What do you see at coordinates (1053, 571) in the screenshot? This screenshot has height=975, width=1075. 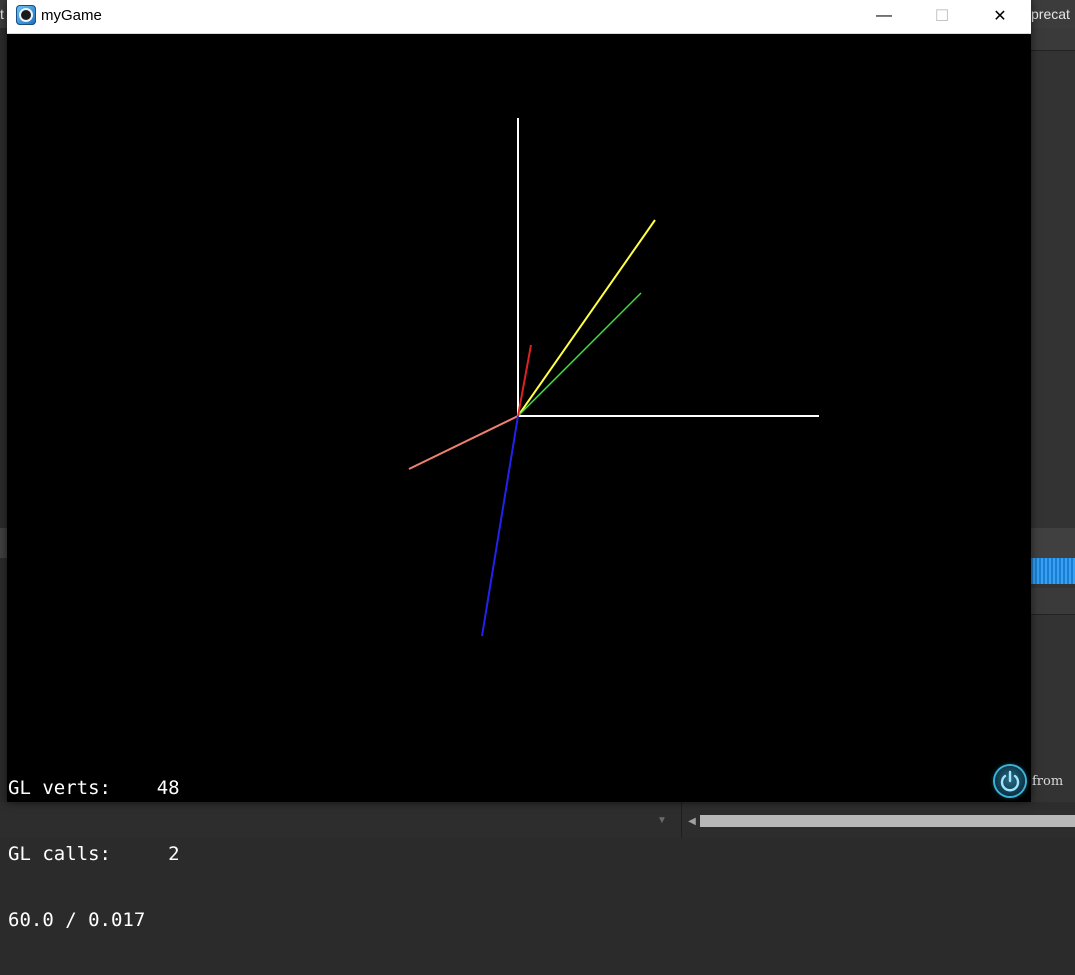 I see `background-ide-selected-row` at bounding box center [1053, 571].